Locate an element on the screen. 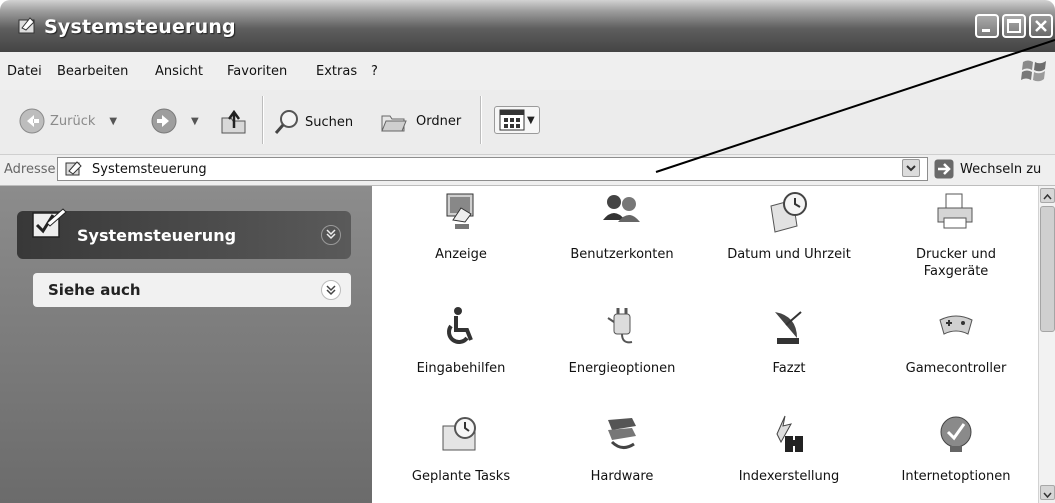  menu-bearbeiten: Bearbeiten is located at coordinates (92, 71).